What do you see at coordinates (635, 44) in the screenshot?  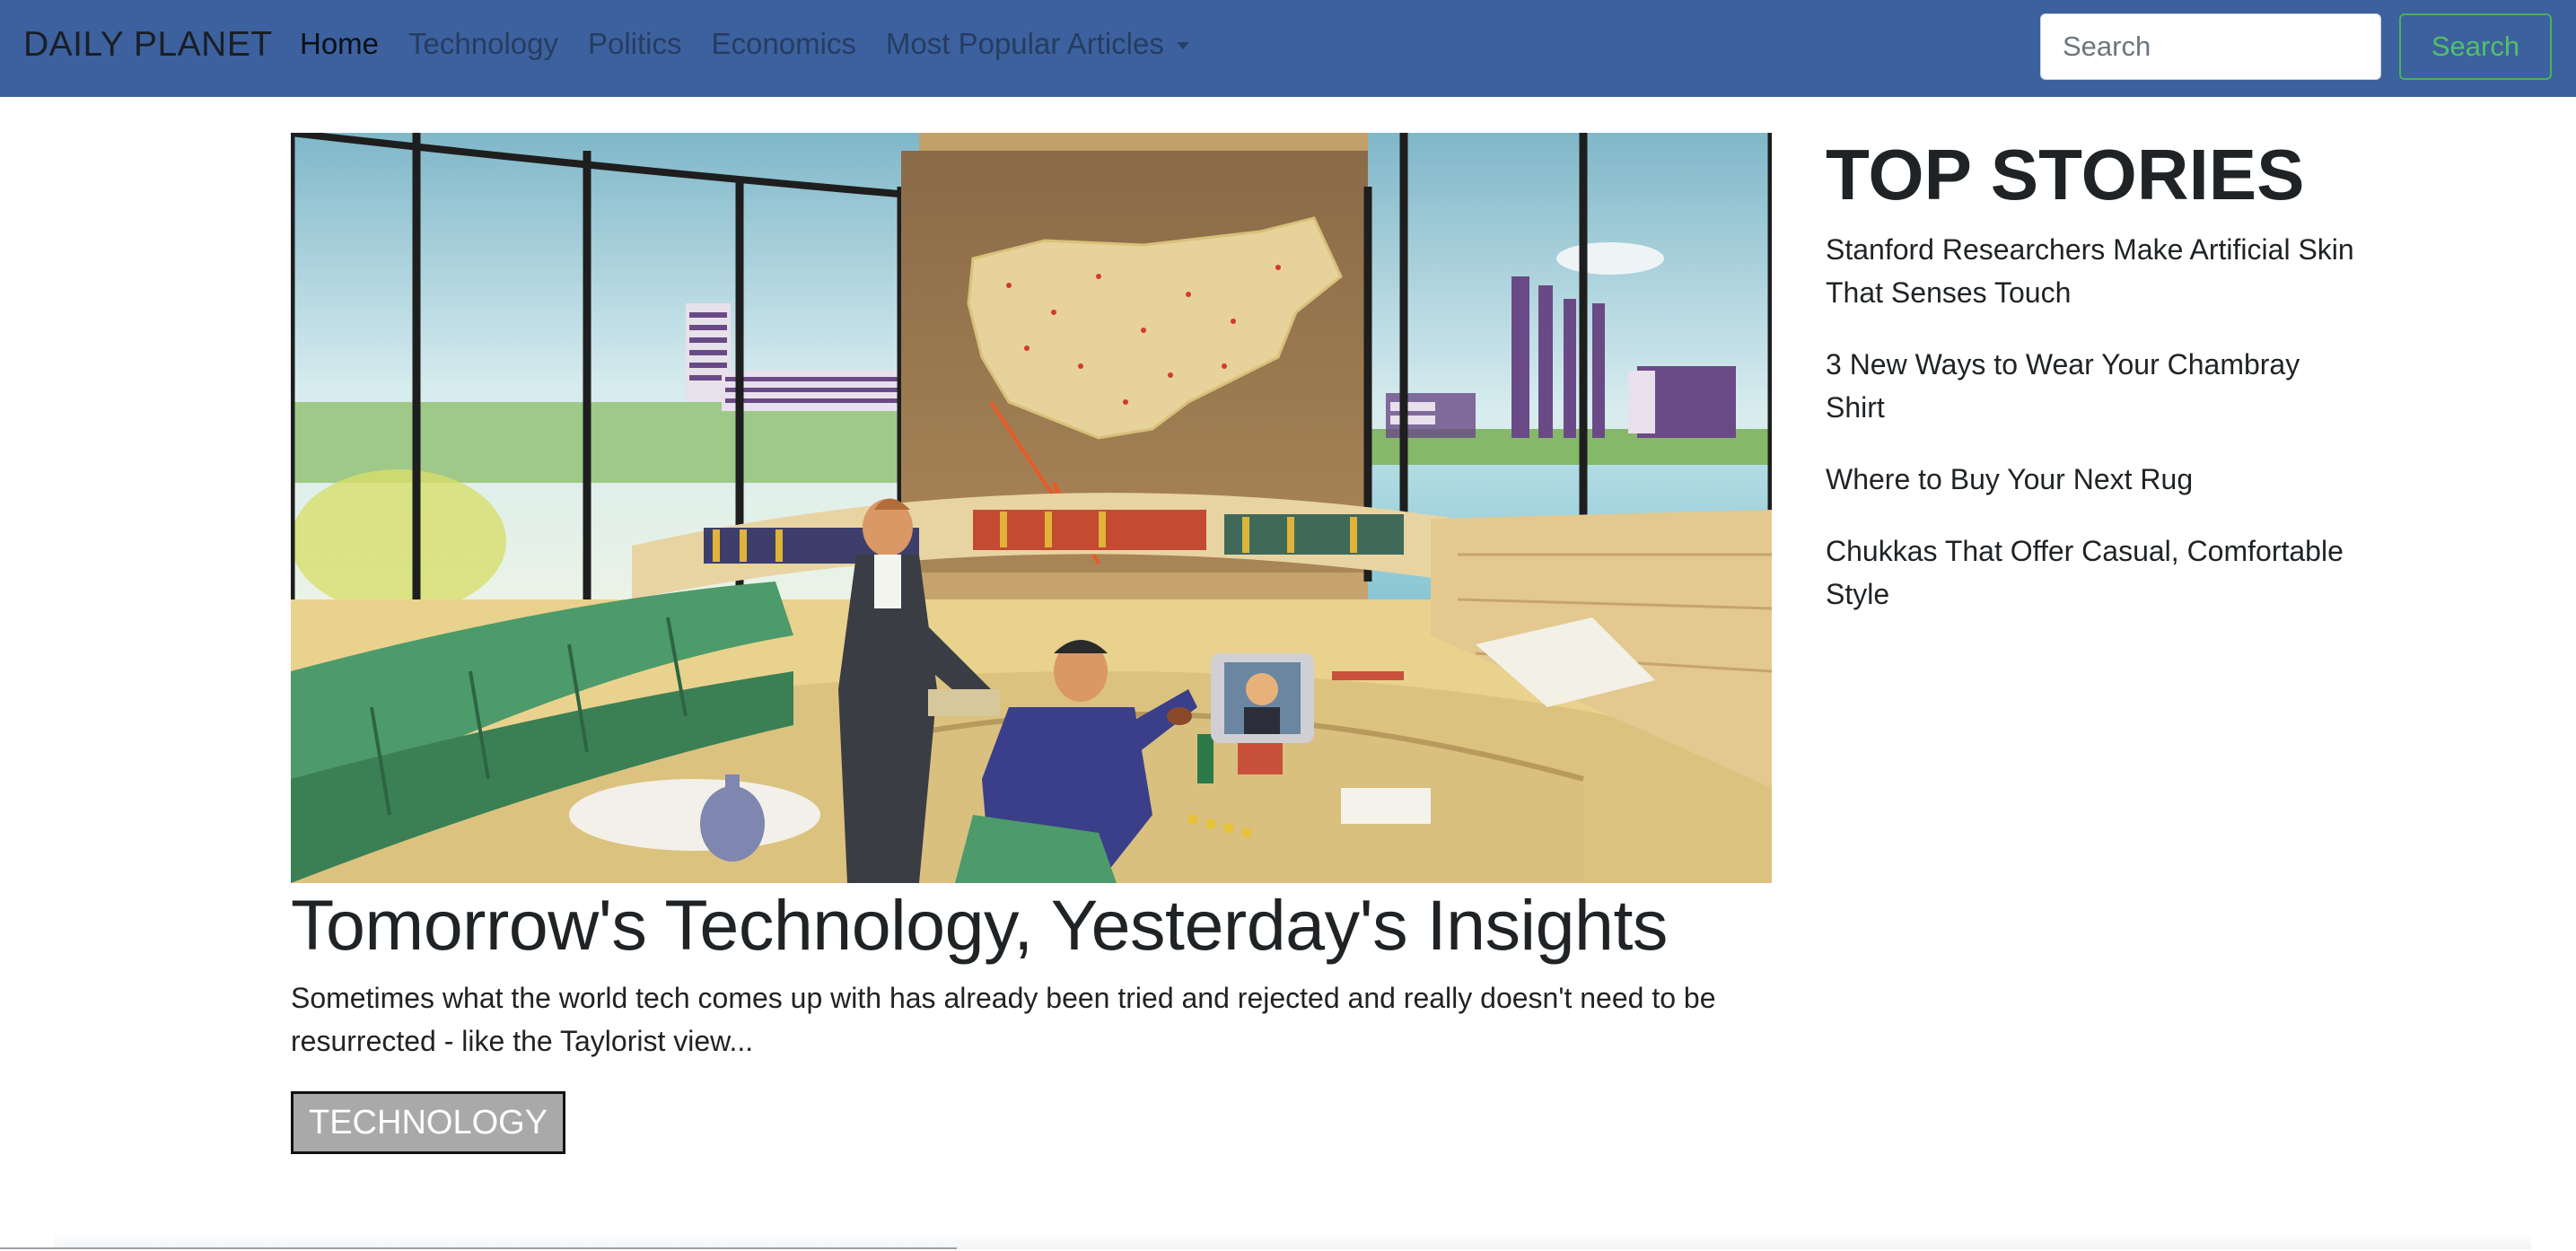 I see `nav-link-politics: Politics` at bounding box center [635, 44].